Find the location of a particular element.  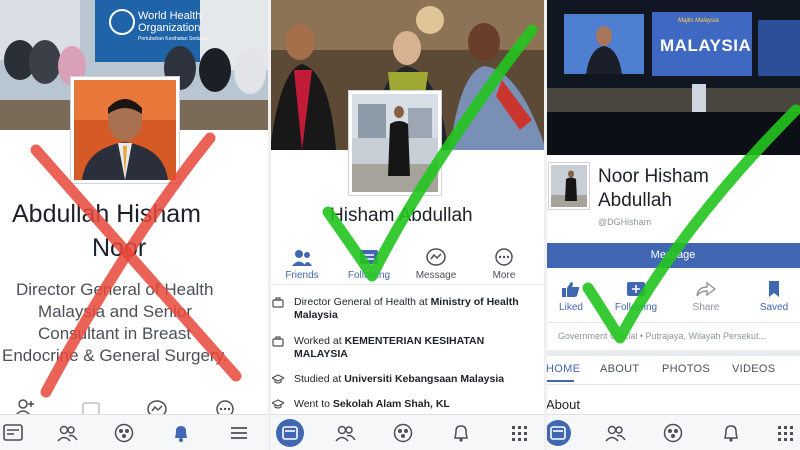

saved-label: Saved is located at coordinates (774, 307).